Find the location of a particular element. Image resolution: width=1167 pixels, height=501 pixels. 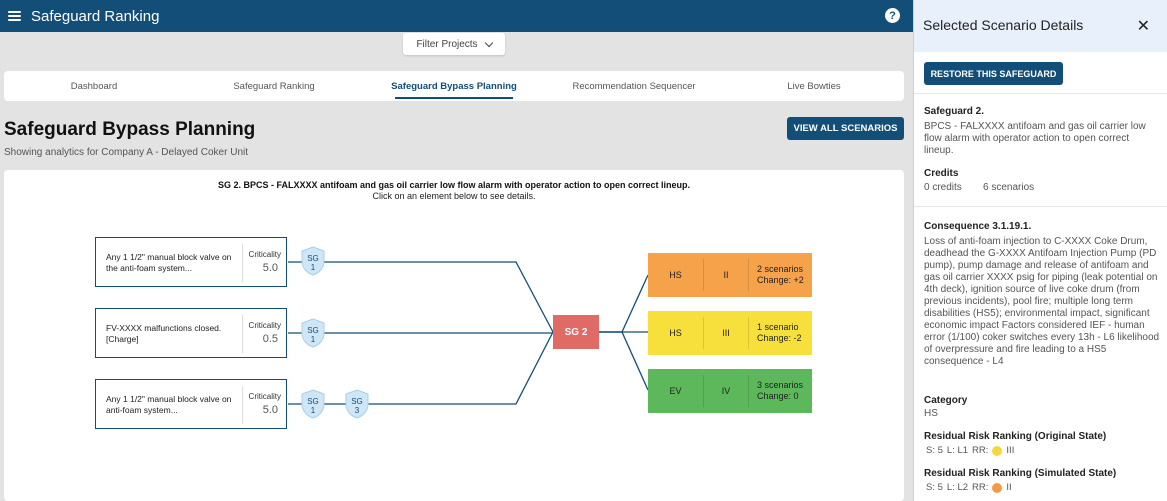

consequence-box: EV IV 3 scenarios Change: 0 is located at coordinates (730, 391).